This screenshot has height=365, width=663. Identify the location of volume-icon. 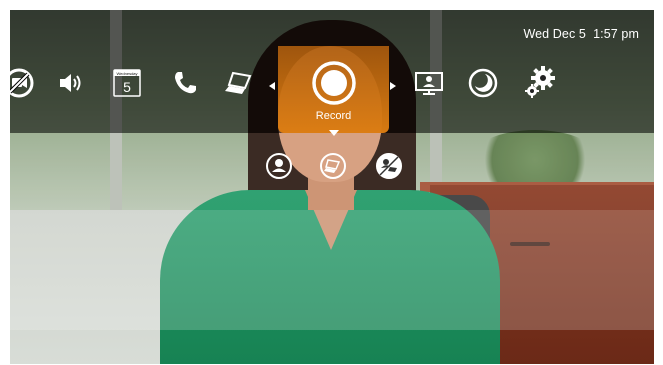
(71, 83).